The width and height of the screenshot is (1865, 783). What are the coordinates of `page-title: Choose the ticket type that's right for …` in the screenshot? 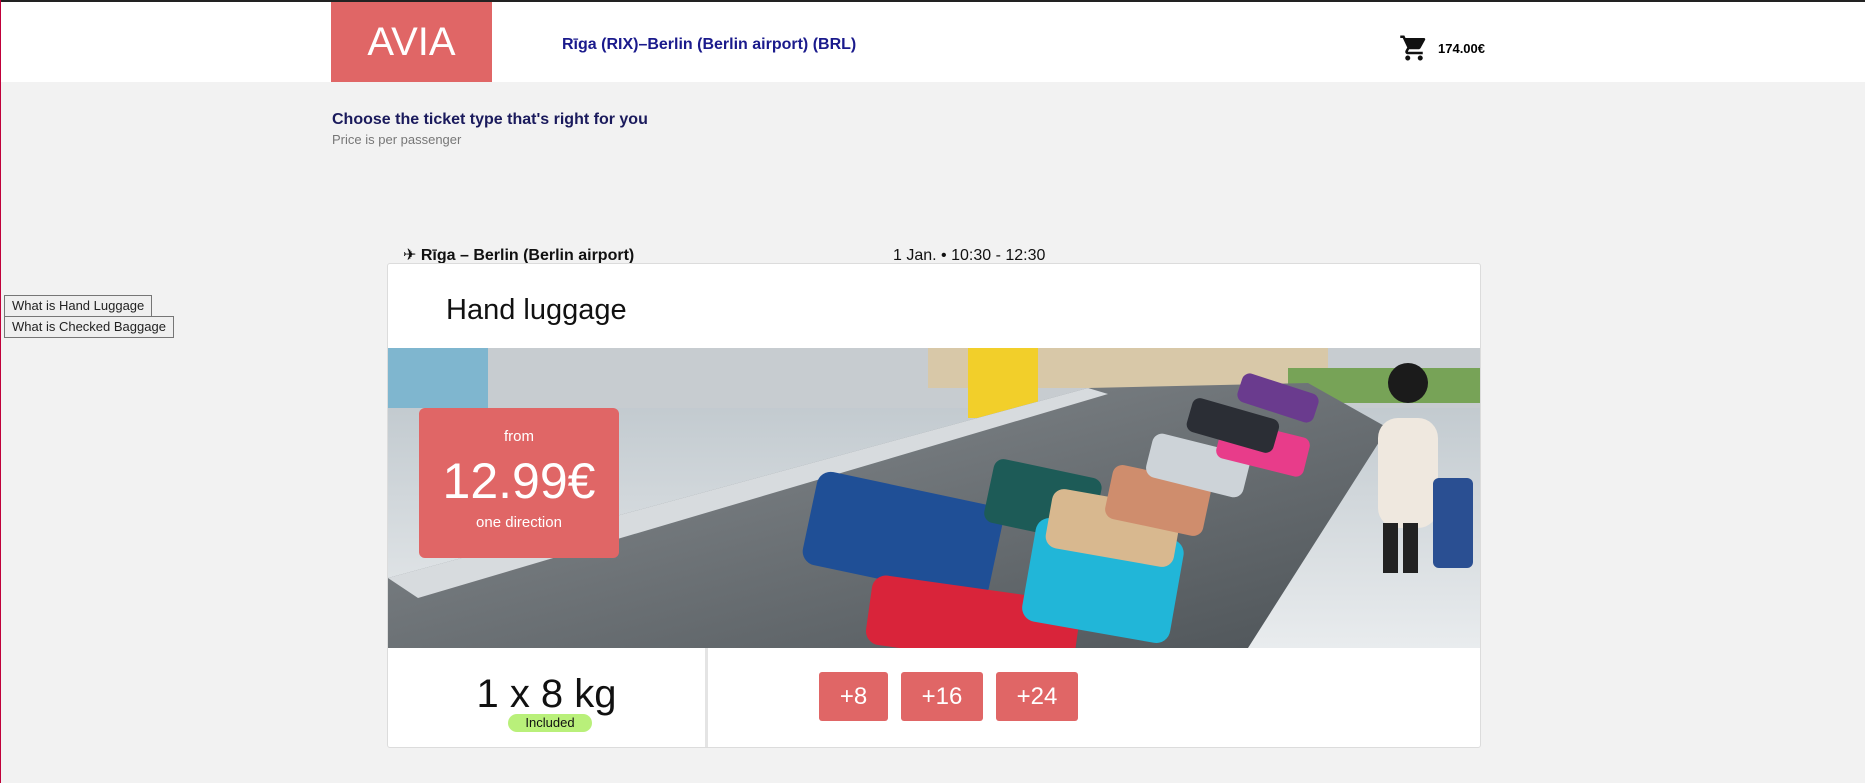 It's located at (490, 119).